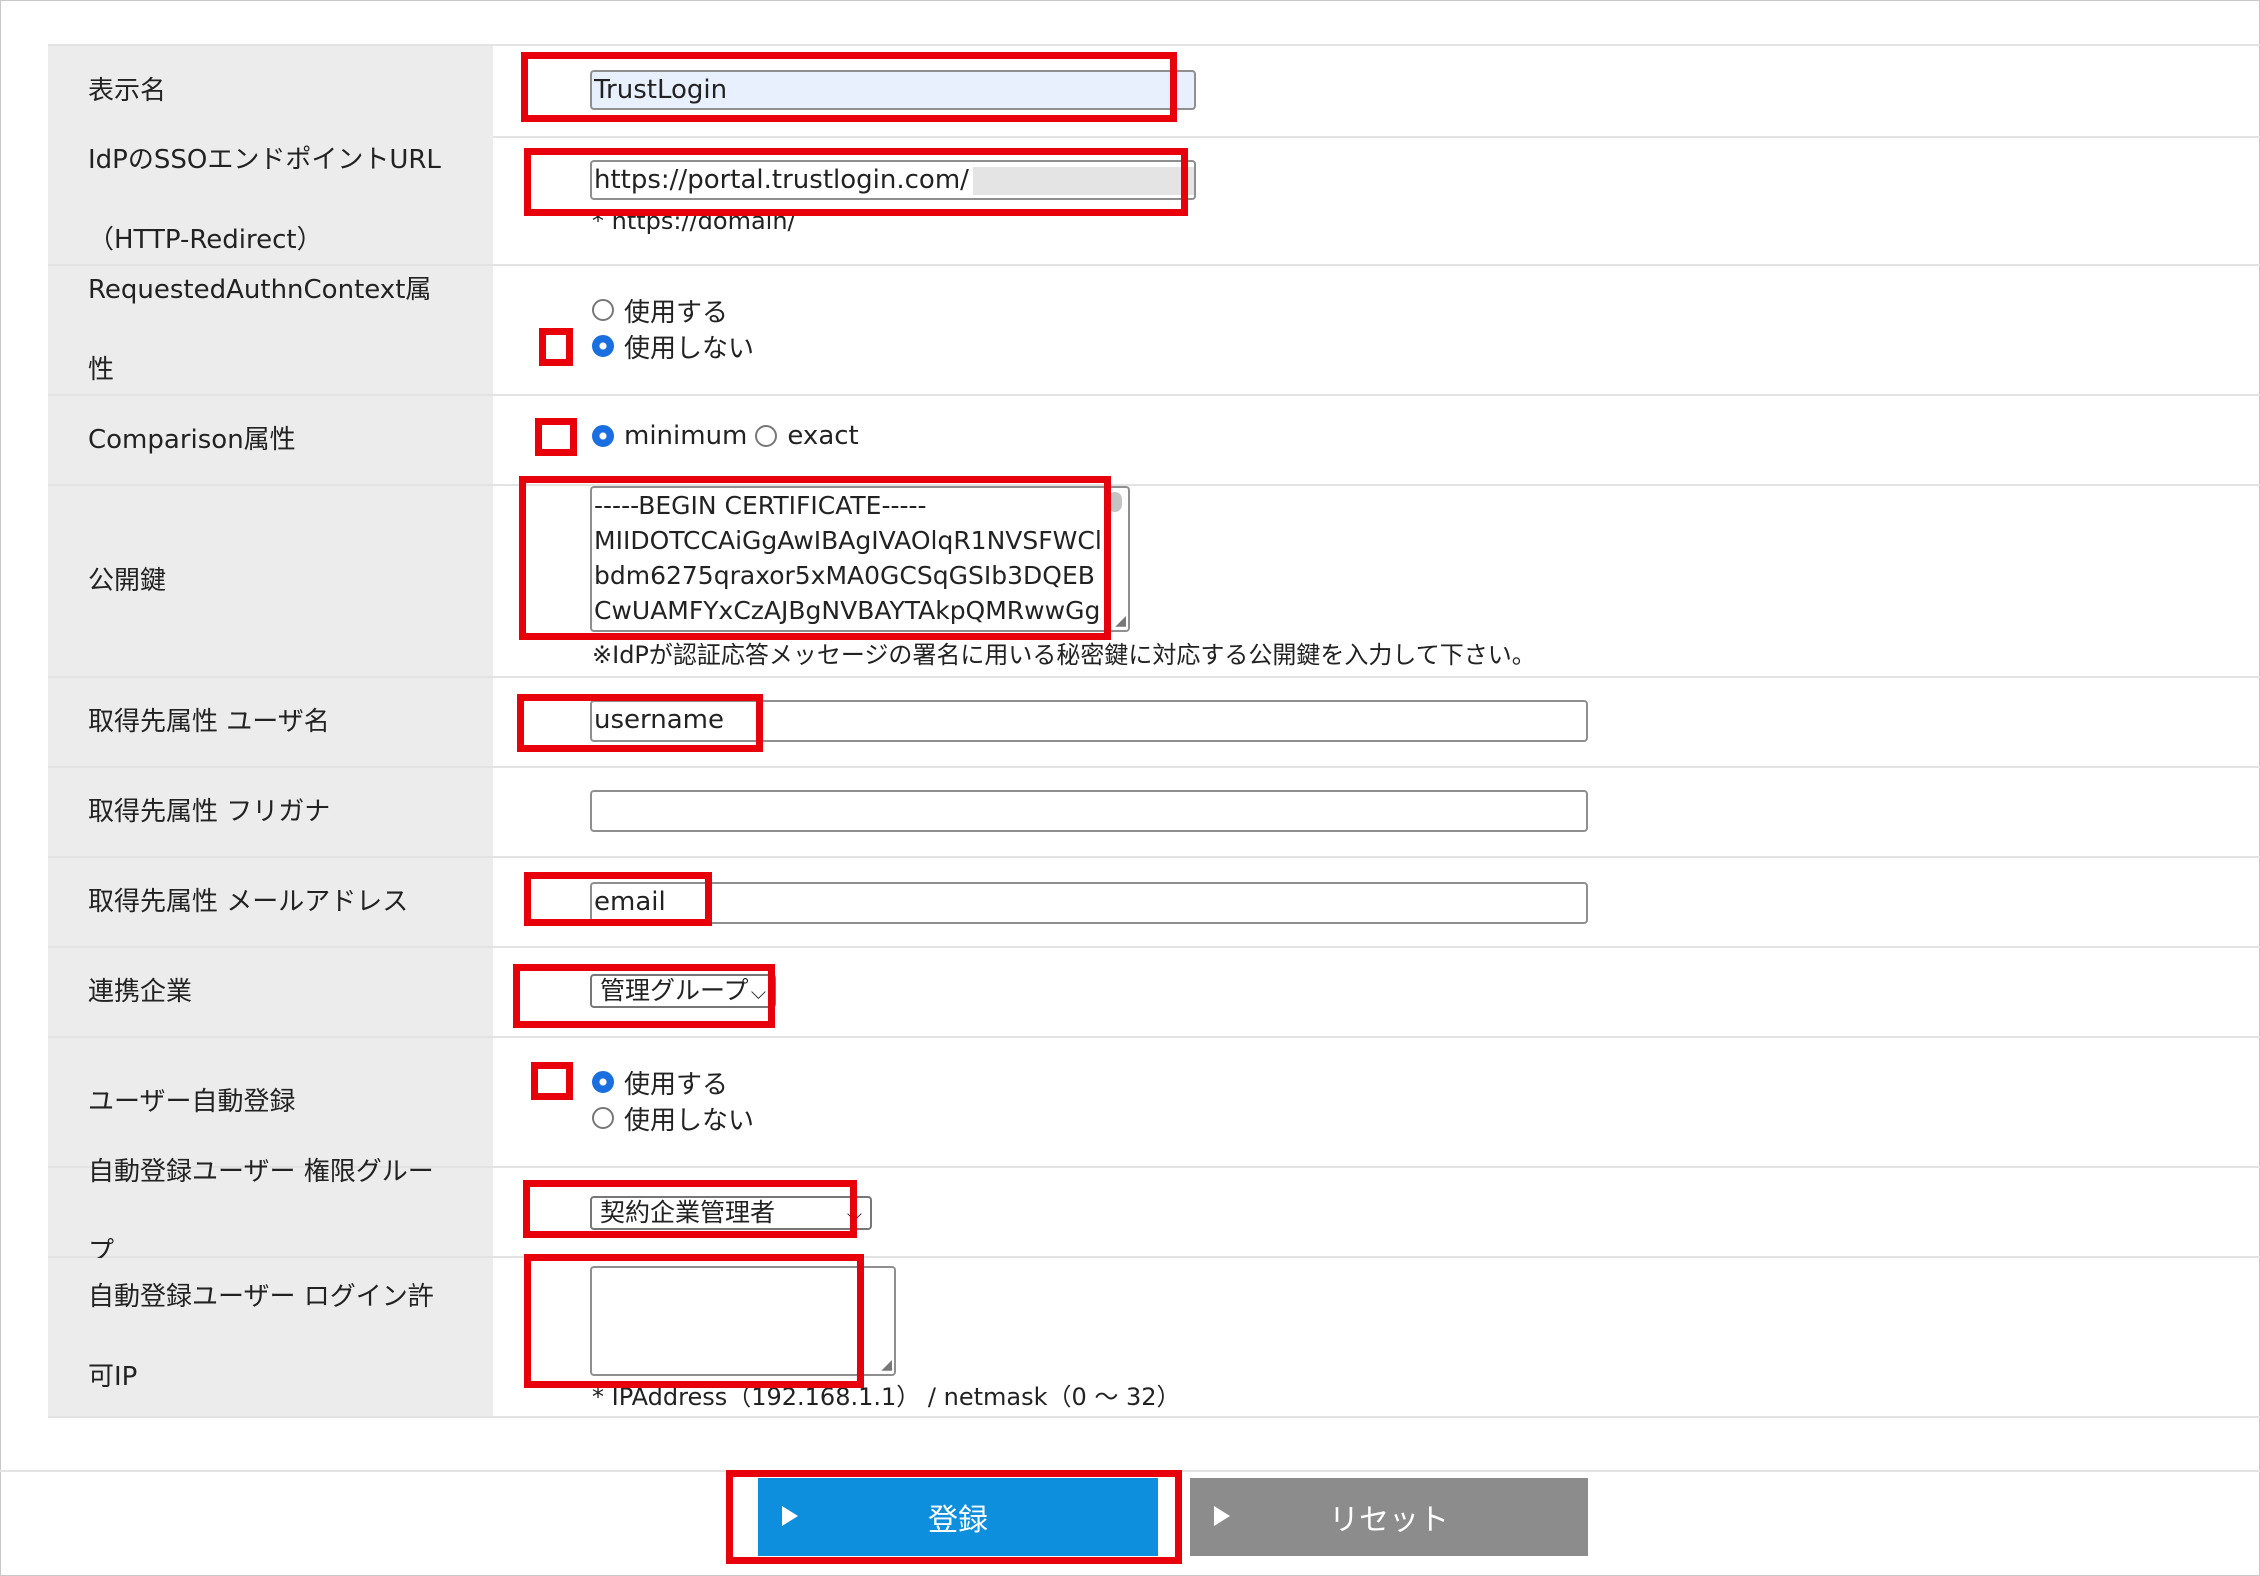 The image size is (2260, 1576). I want to click on row-attr-email: 取得先属性 メールアドレス email, so click(1154, 903).